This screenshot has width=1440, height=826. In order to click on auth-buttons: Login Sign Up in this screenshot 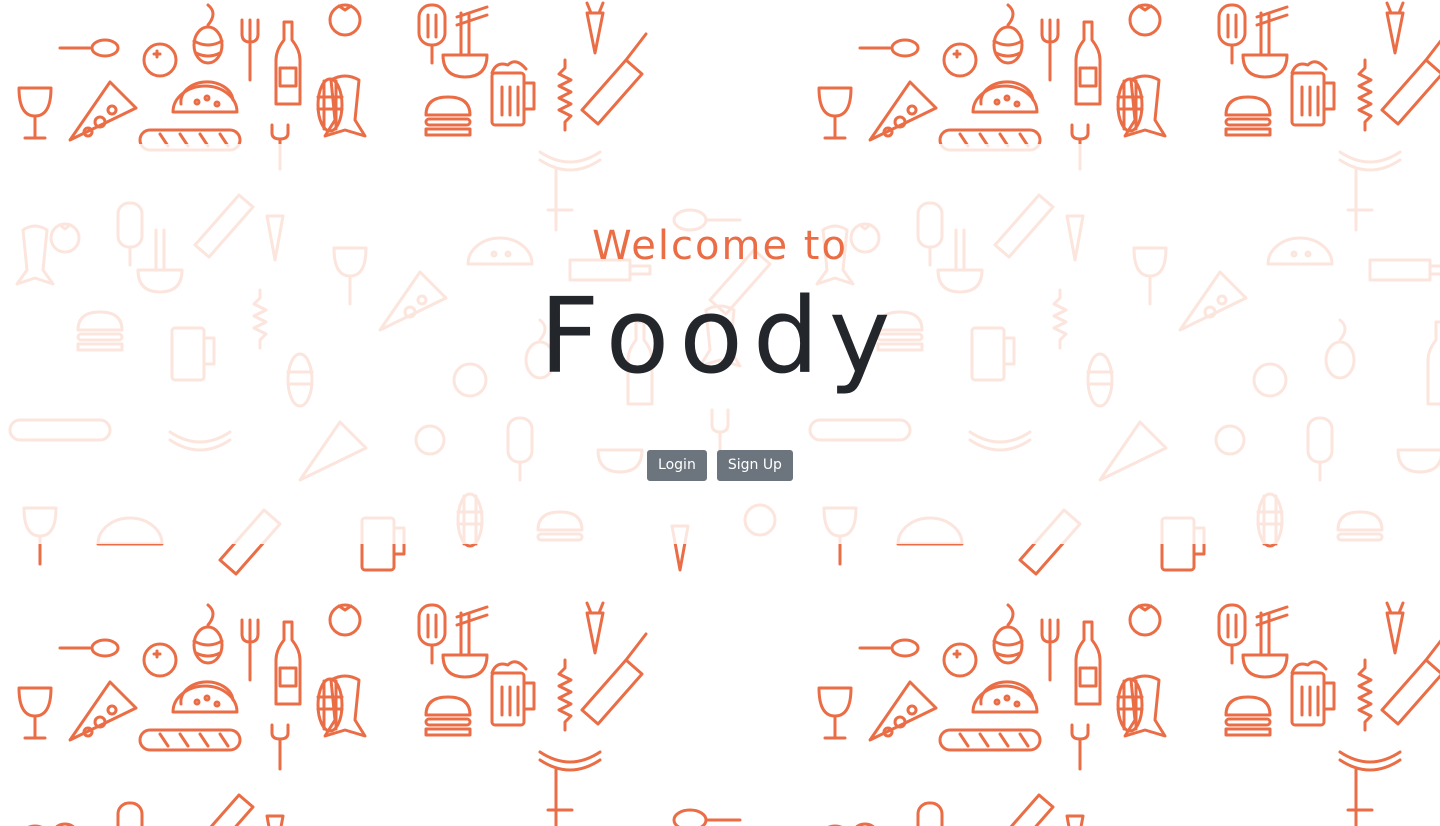, I will do `click(720, 465)`.